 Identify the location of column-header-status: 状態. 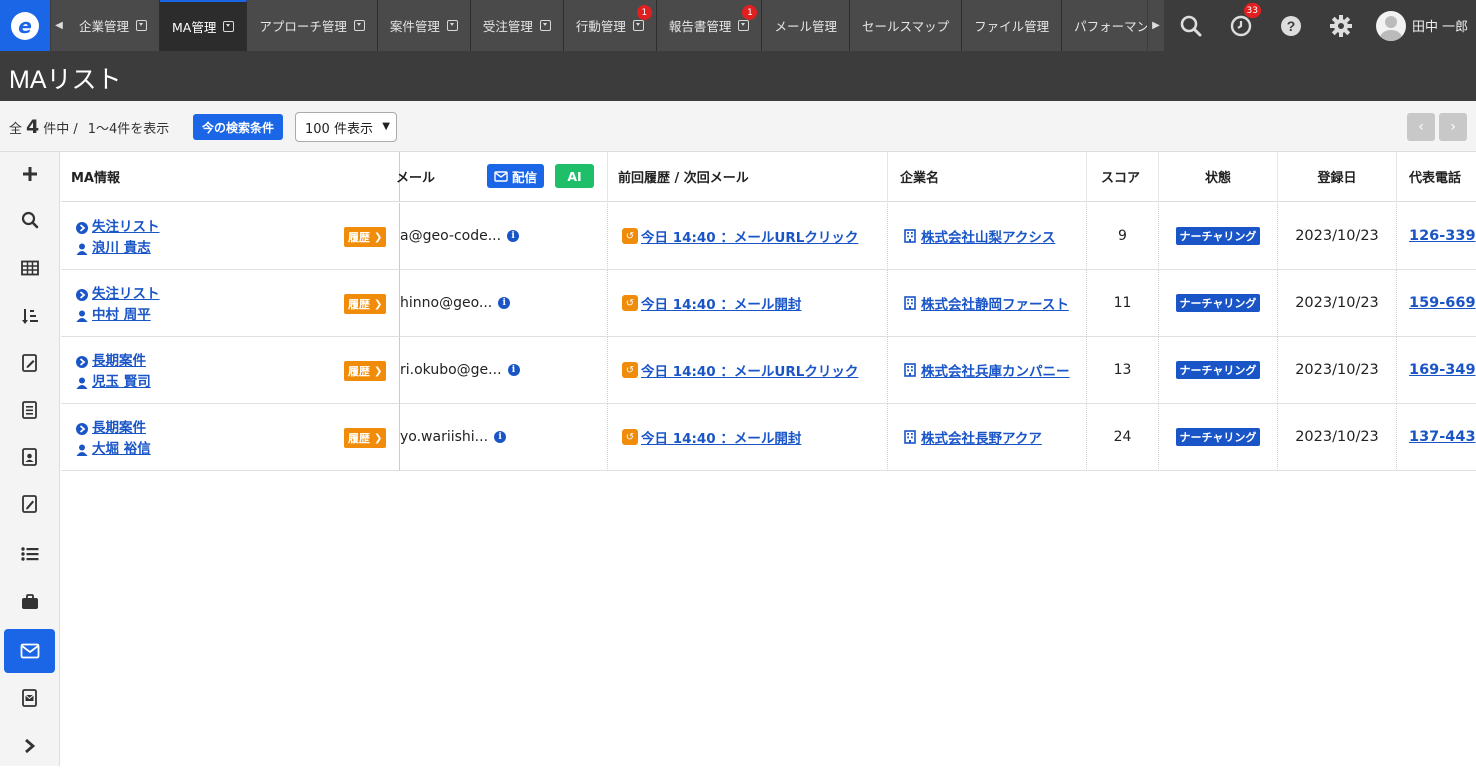
(1218, 177).